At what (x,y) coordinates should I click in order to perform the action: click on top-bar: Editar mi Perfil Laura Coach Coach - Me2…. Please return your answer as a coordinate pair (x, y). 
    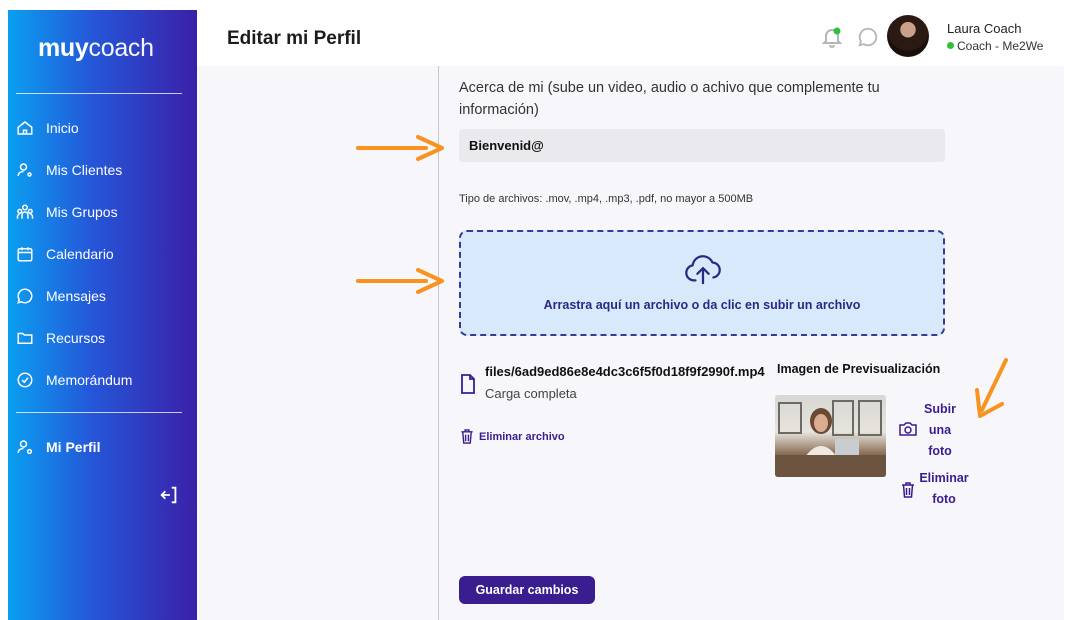
    Looking at the image, I should click on (630, 38).